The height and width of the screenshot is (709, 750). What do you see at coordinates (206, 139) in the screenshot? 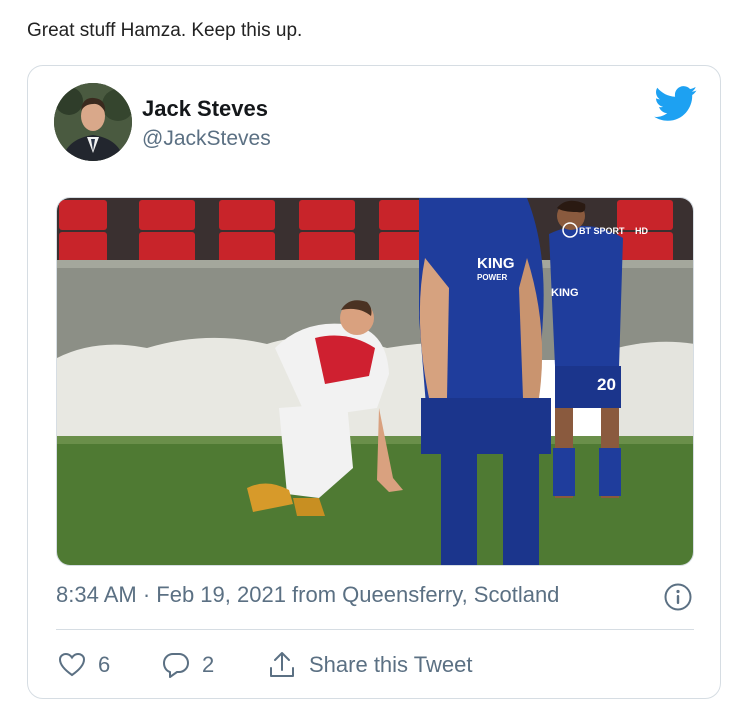
I see `author-handle: @JackSteves` at bounding box center [206, 139].